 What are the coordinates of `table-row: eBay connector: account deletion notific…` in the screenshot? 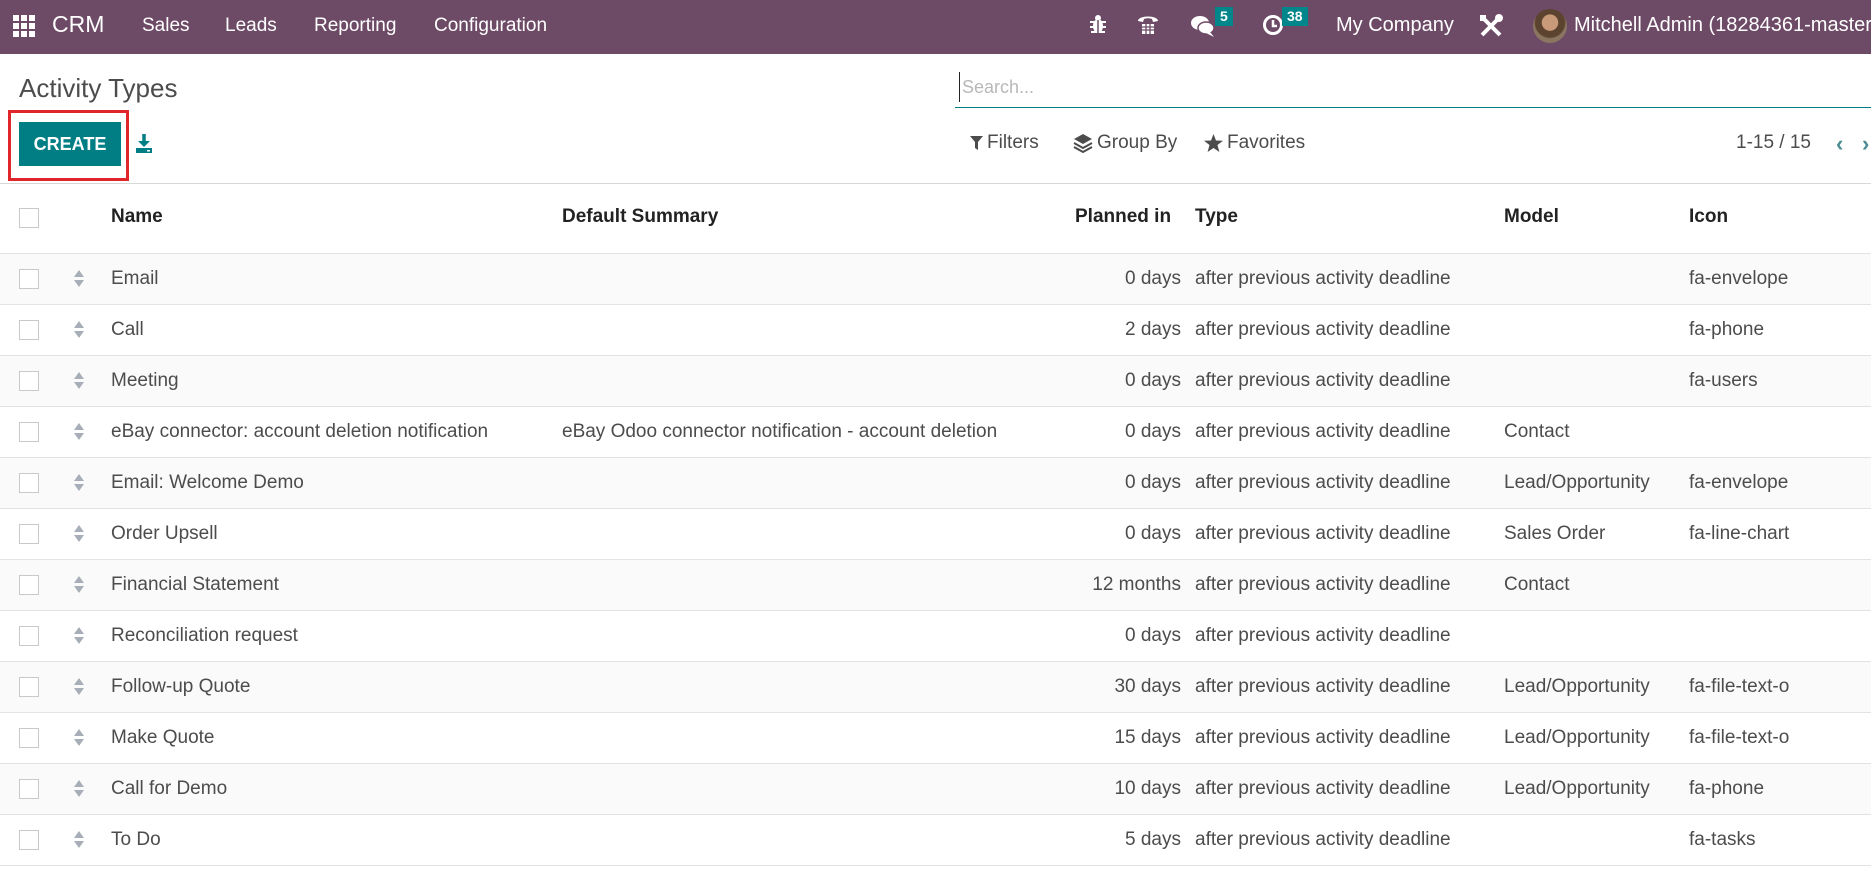 It's located at (935, 432).